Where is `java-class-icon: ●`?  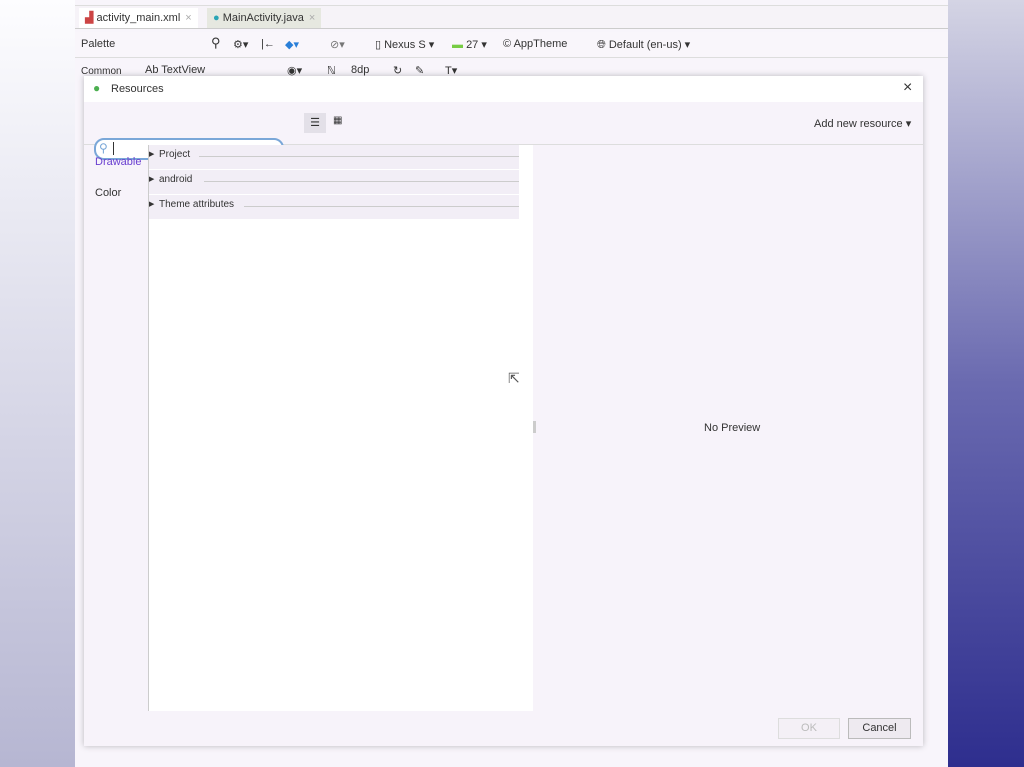 java-class-icon: ● is located at coordinates (216, 18).